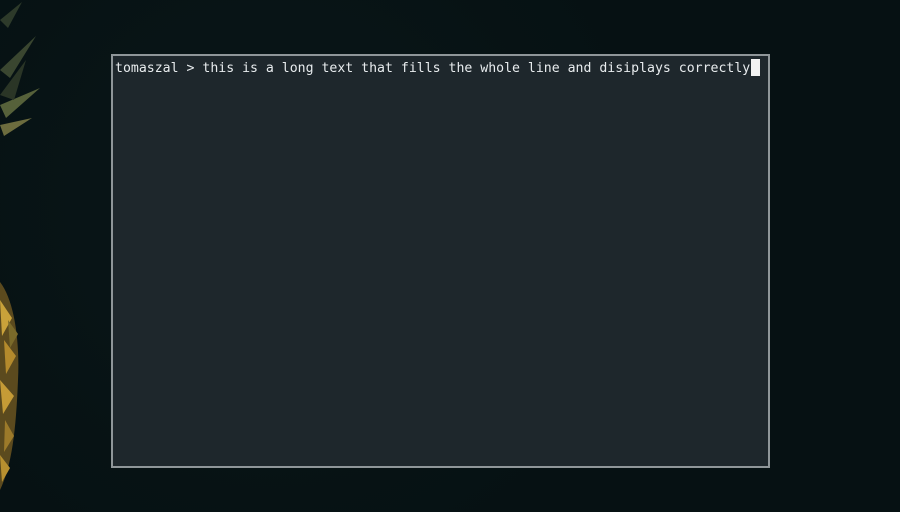 This screenshot has width=900, height=512. Describe the element at coordinates (190, 68) in the screenshot. I see `prompt-symbol: >` at that location.